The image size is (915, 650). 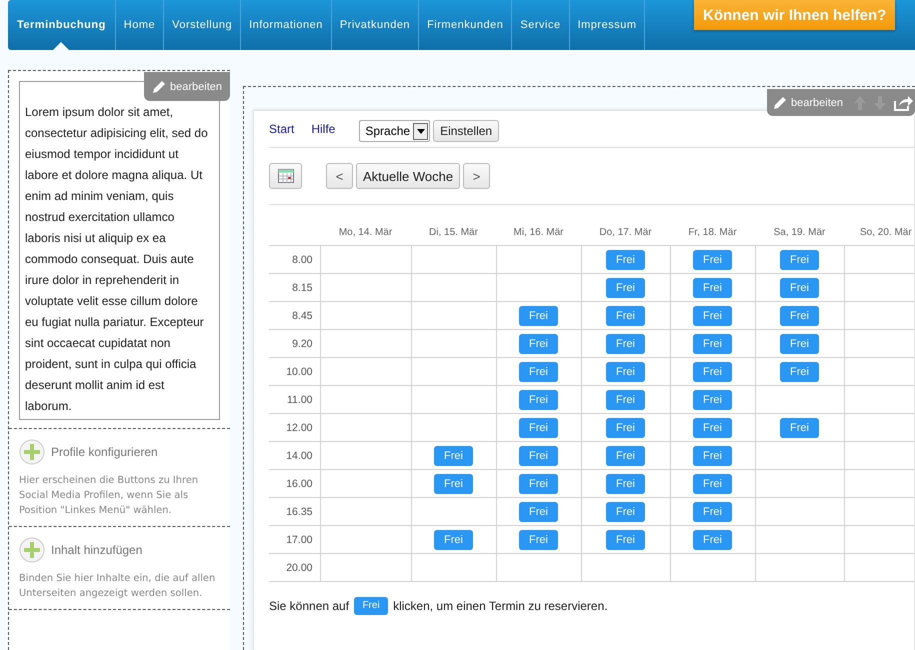 I want to click on widget-description: Hier erscheinen die Buttons zu Ihren Social Media Profilen, wenn Sie als Position "Linkes Menü" wählen., so click(x=109, y=496).